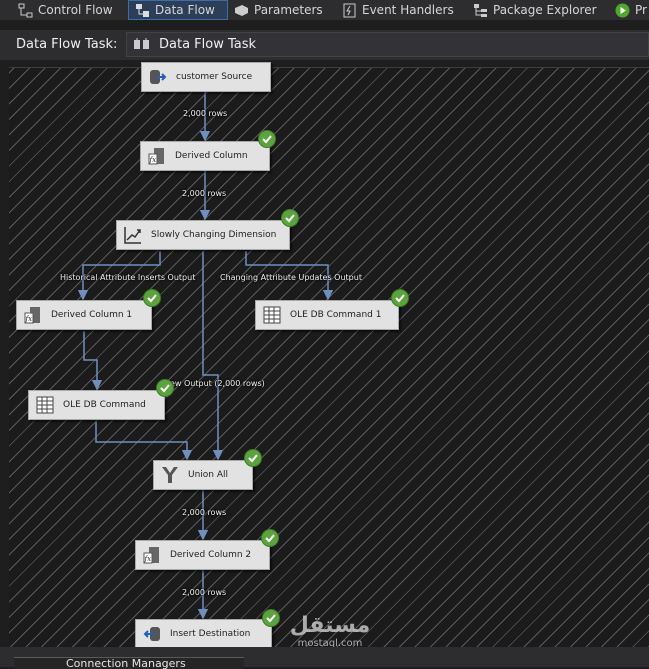 The width and height of the screenshot is (649, 669). Describe the element at coordinates (92, 315) in the screenshot. I see `component-label: Derived Column 1` at that location.